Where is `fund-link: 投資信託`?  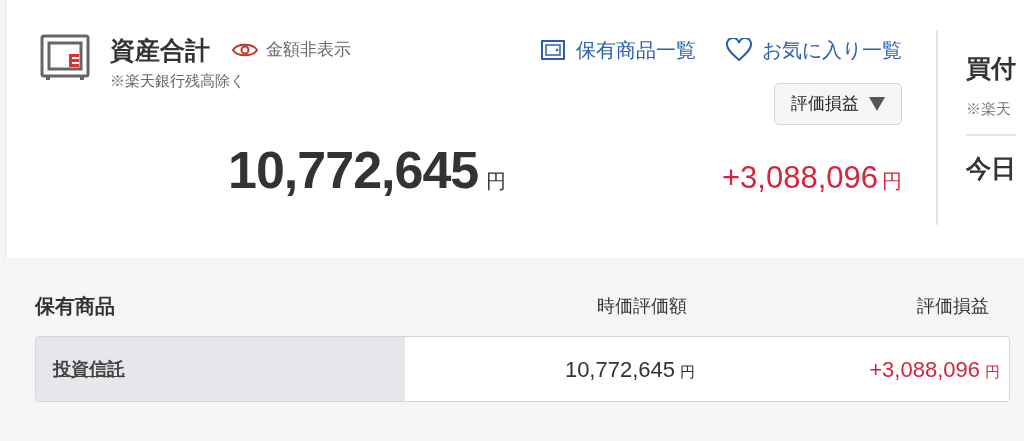 fund-link: 投資信託 is located at coordinates (89, 369).